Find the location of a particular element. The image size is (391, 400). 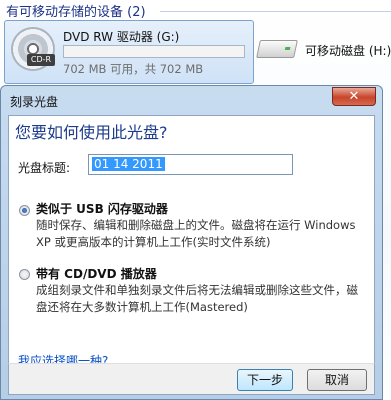

drive-usage-bar is located at coordinates (154, 51).